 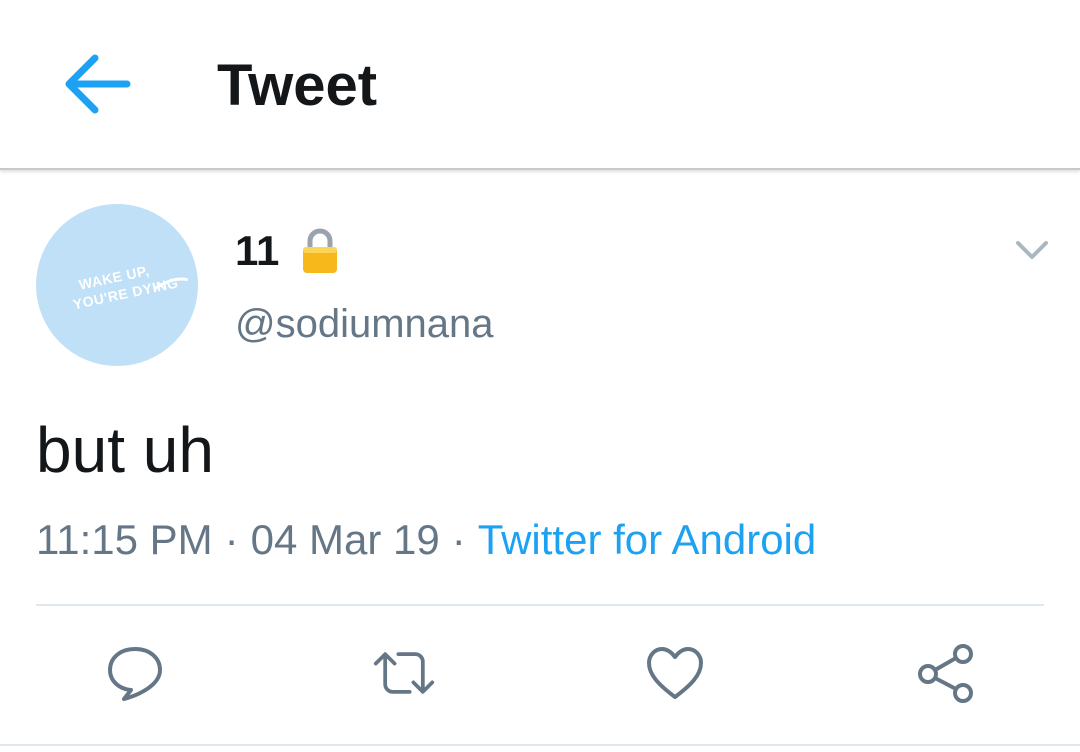 What do you see at coordinates (364, 324) in the screenshot?
I see `user-handle: @sodiumnana` at bounding box center [364, 324].